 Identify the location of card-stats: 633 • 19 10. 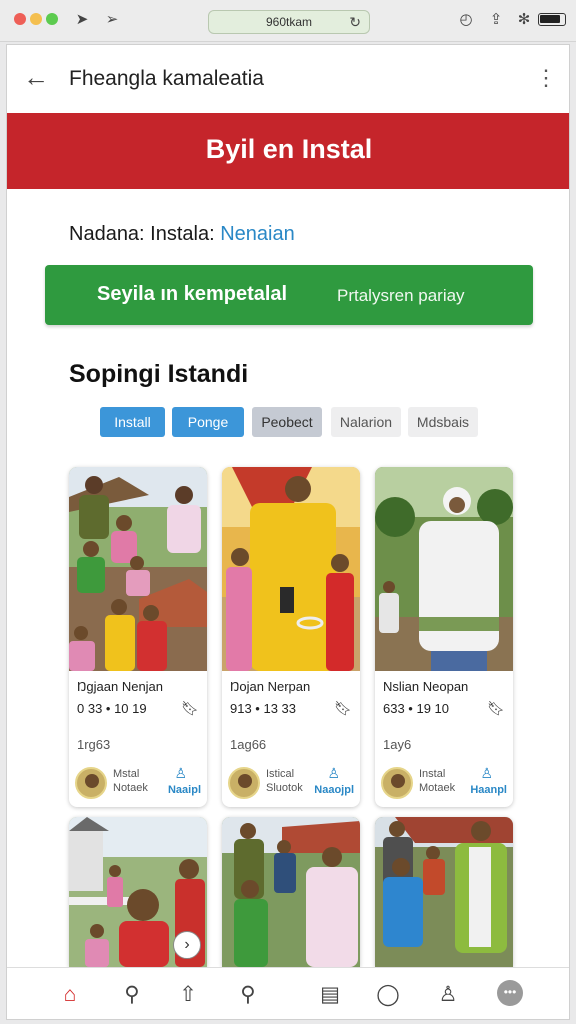
(416, 708).